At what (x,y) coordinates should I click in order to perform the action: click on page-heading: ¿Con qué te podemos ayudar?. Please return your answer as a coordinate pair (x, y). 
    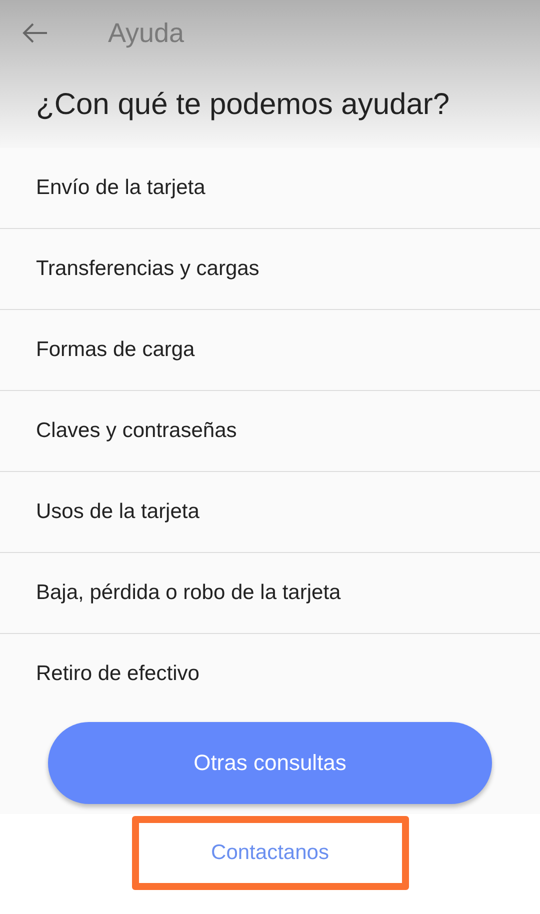
    Looking at the image, I should click on (243, 105).